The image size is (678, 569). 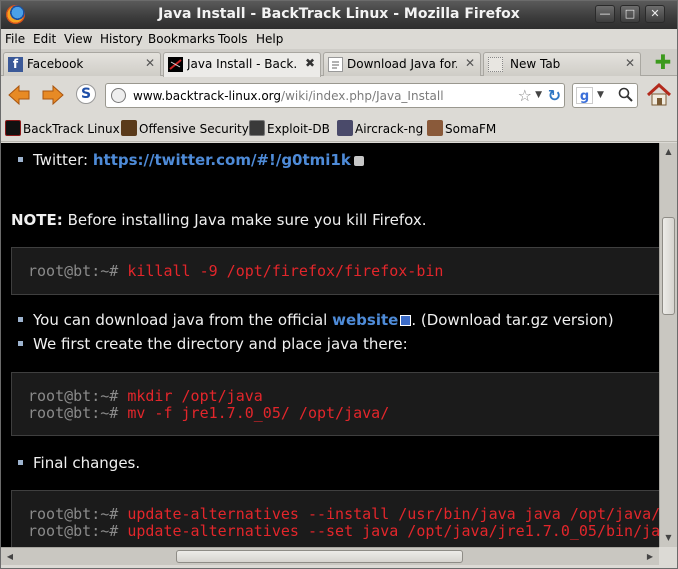 What do you see at coordinates (630, 14) in the screenshot?
I see `maximize-button: □` at bounding box center [630, 14].